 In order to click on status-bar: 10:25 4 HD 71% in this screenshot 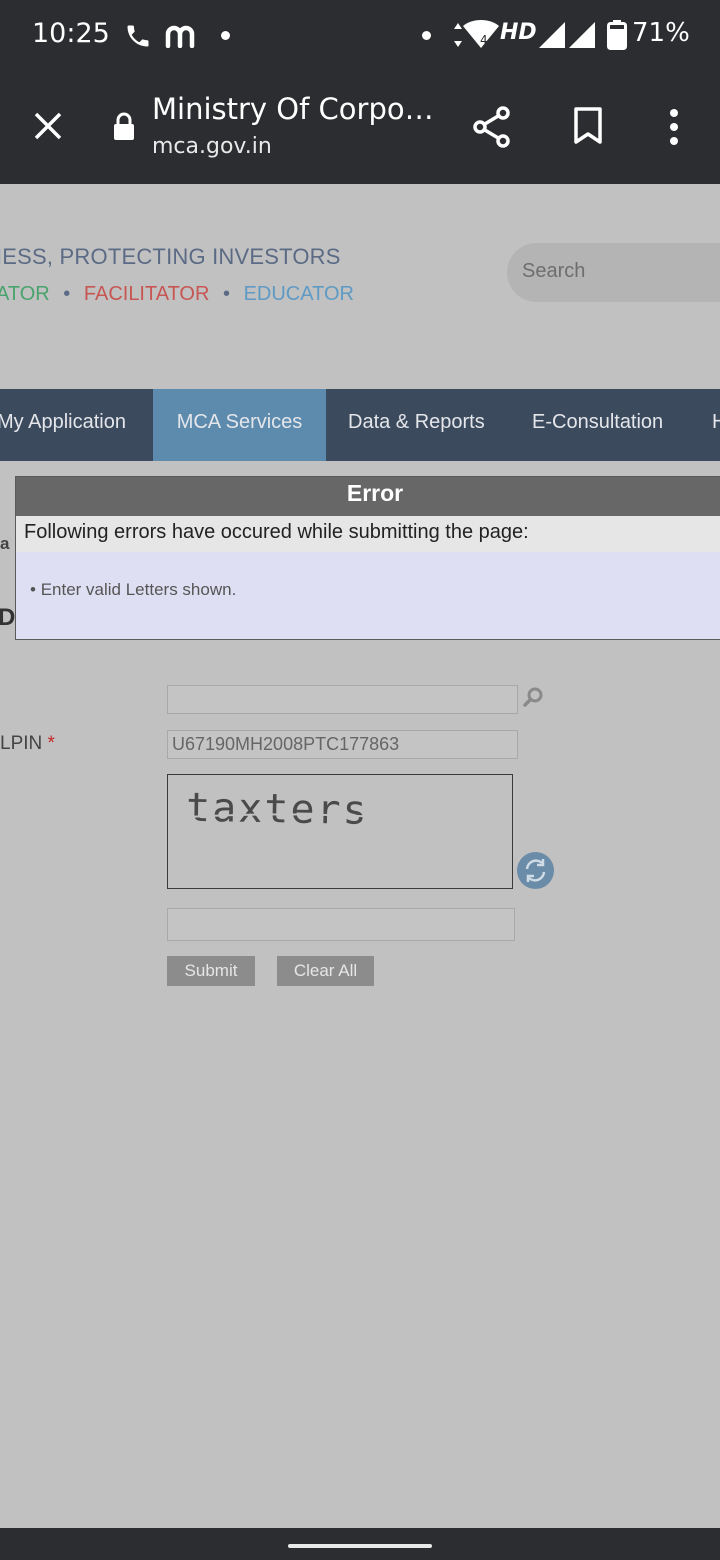, I will do `click(360, 36)`.